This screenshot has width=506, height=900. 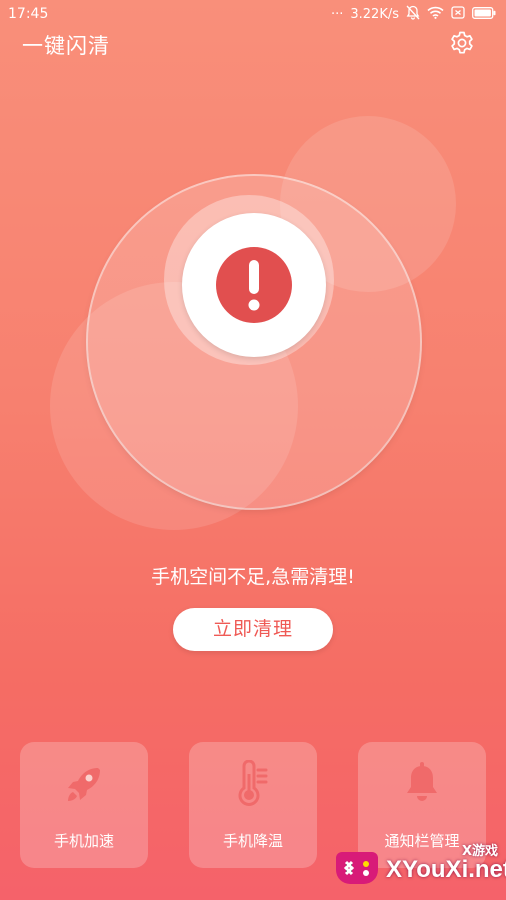 What do you see at coordinates (446, 869) in the screenshot?
I see `watermark-text: XYouXi.net` at bounding box center [446, 869].